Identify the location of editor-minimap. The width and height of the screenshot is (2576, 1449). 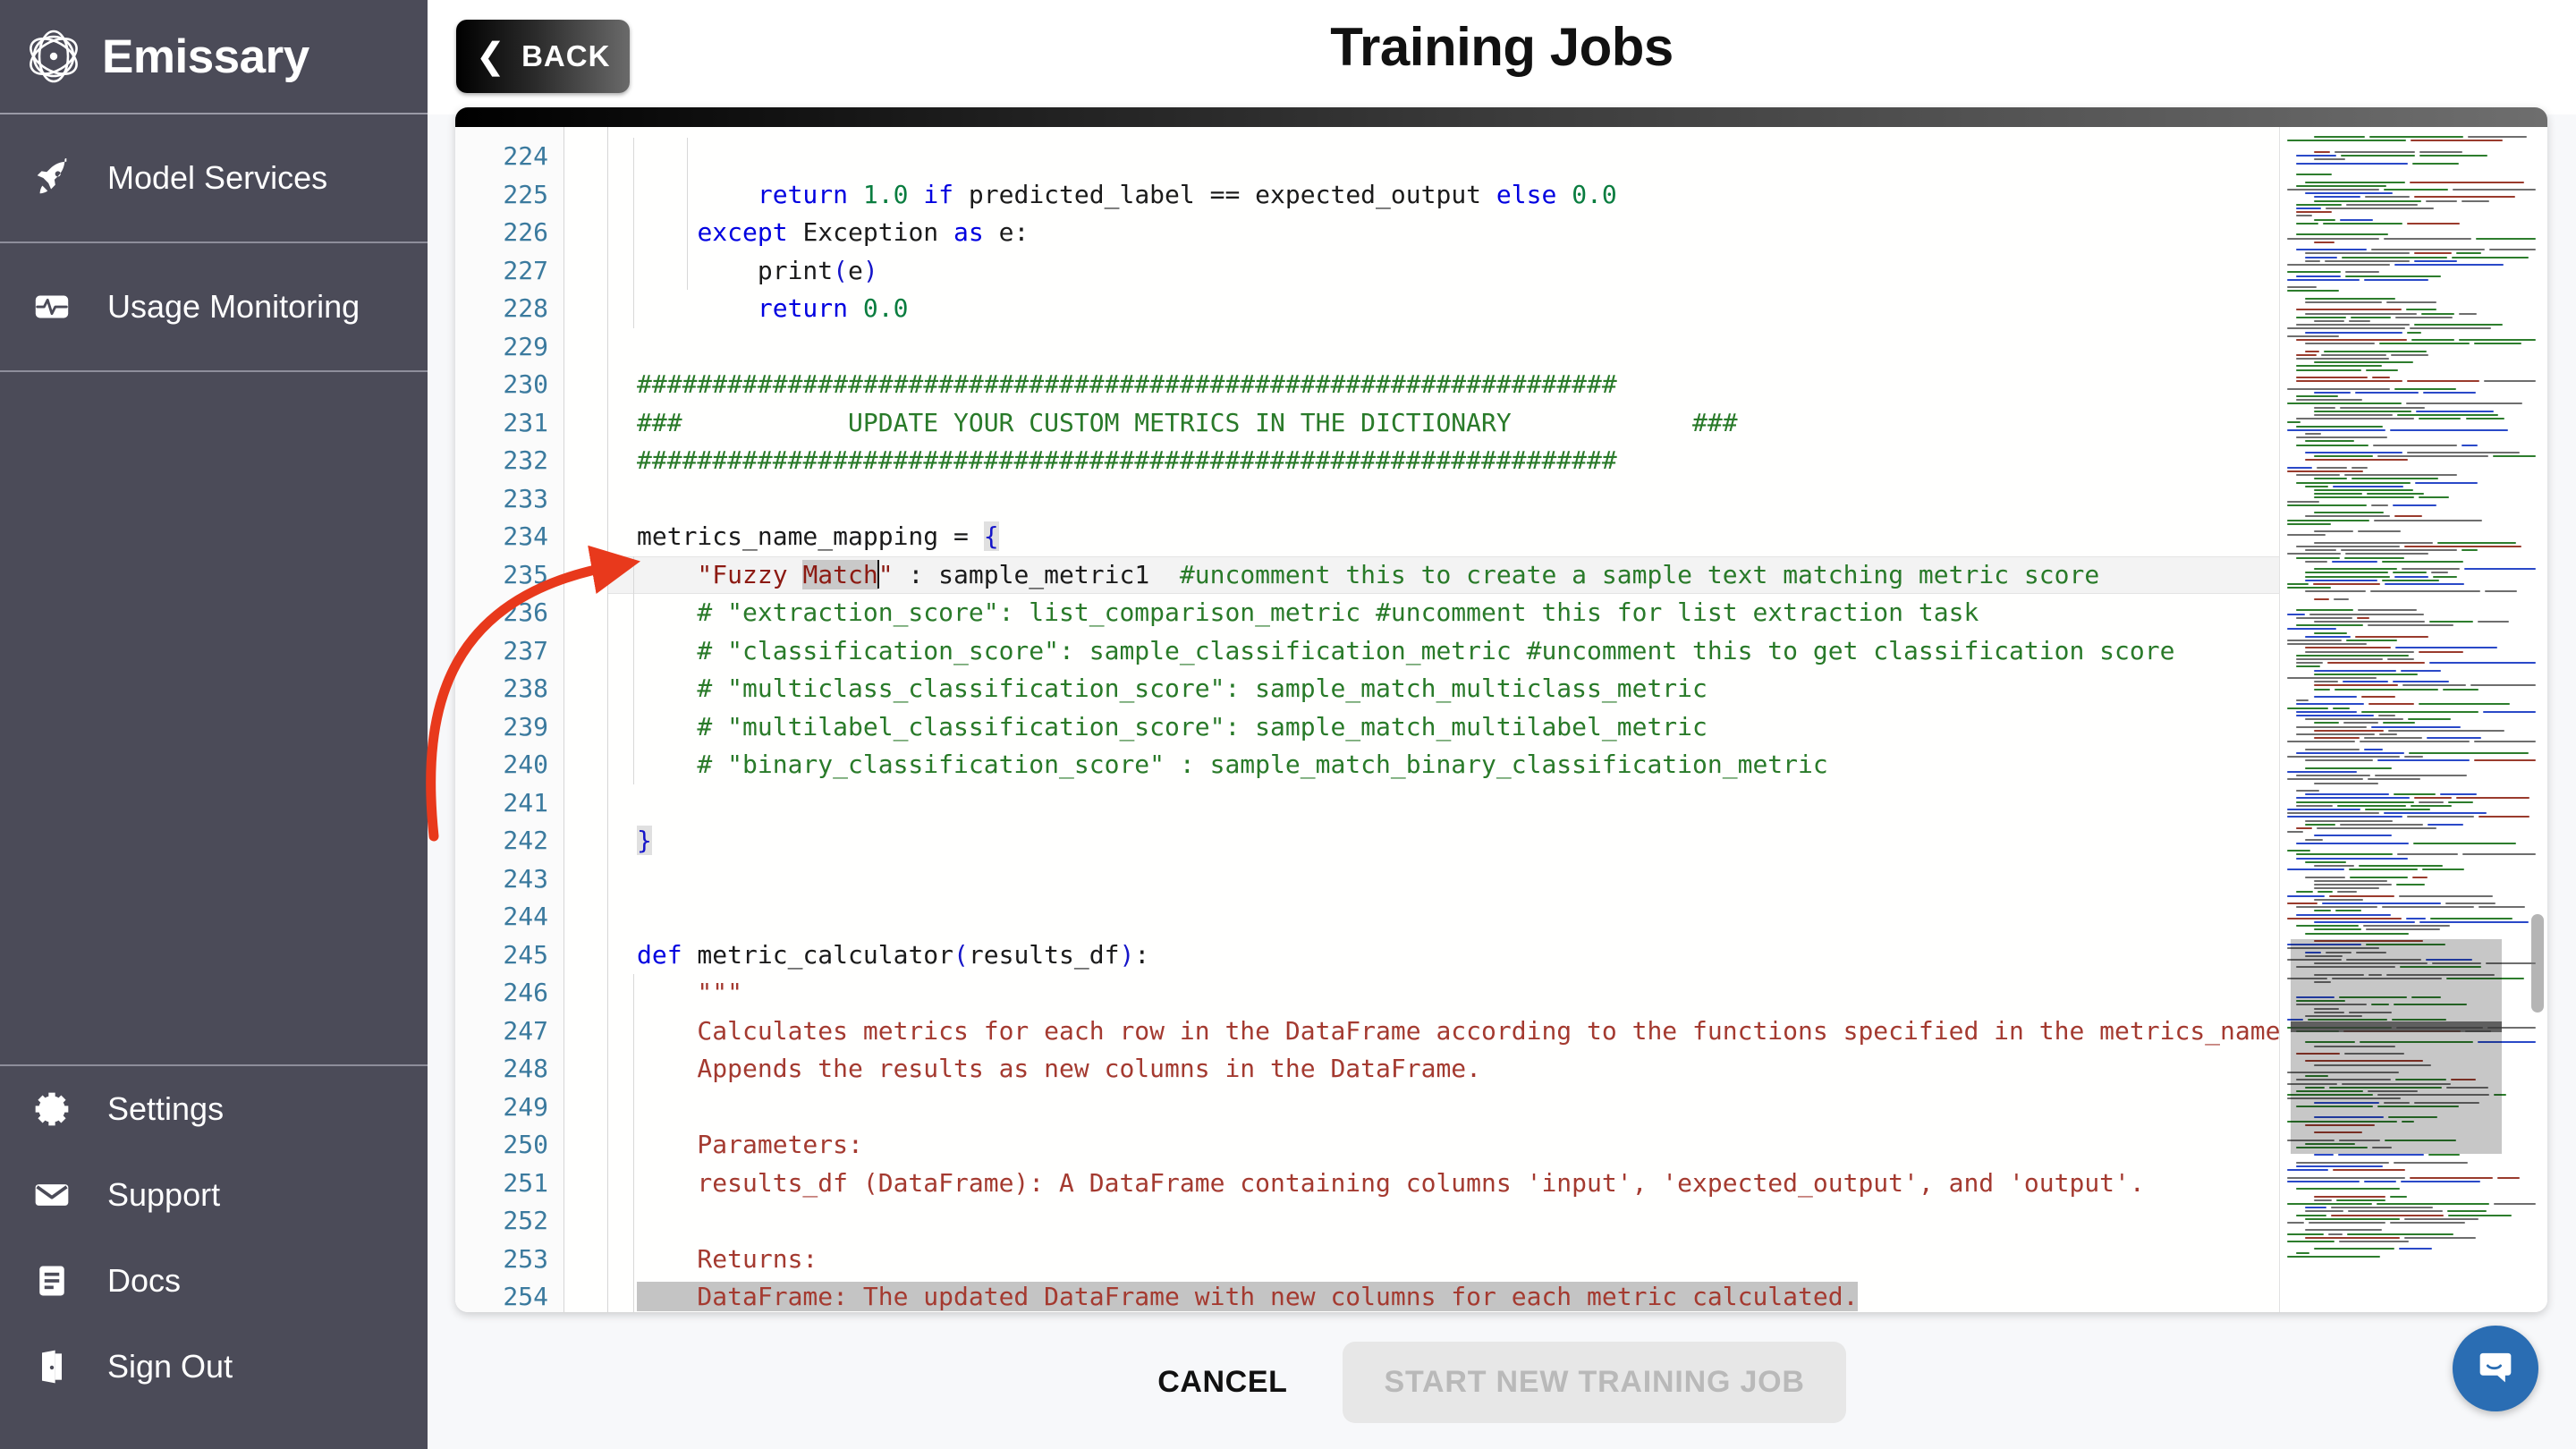
(2413, 719).